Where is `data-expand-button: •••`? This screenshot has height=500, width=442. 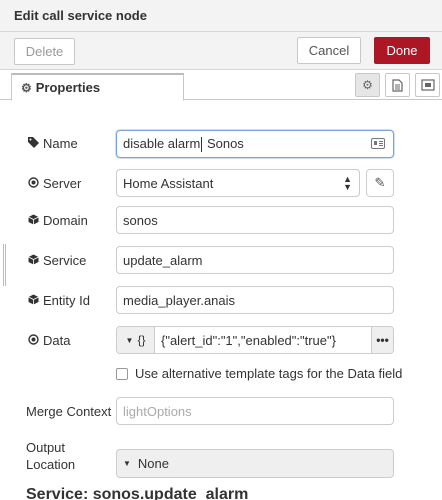 data-expand-button: ••• is located at coordinates (382, 340).